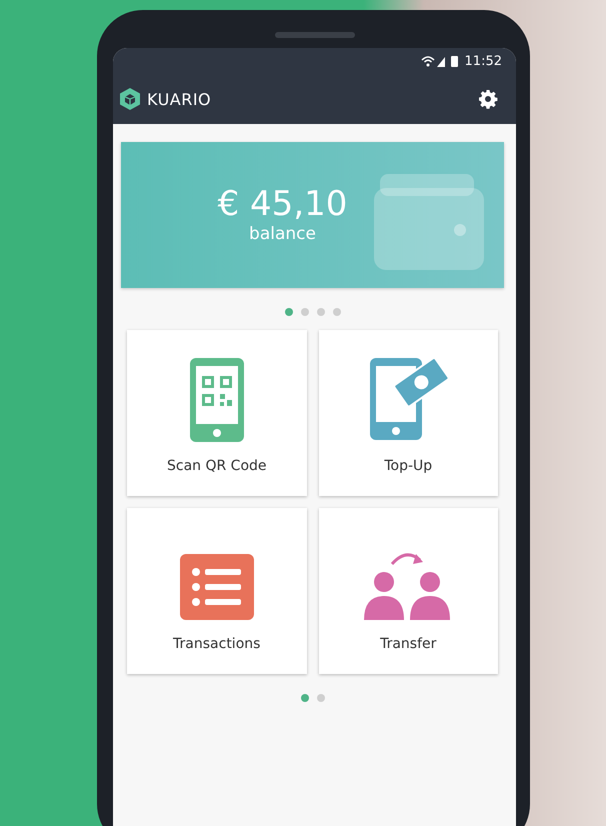  I want to click on signal-battery-icon, so click(440, 61).